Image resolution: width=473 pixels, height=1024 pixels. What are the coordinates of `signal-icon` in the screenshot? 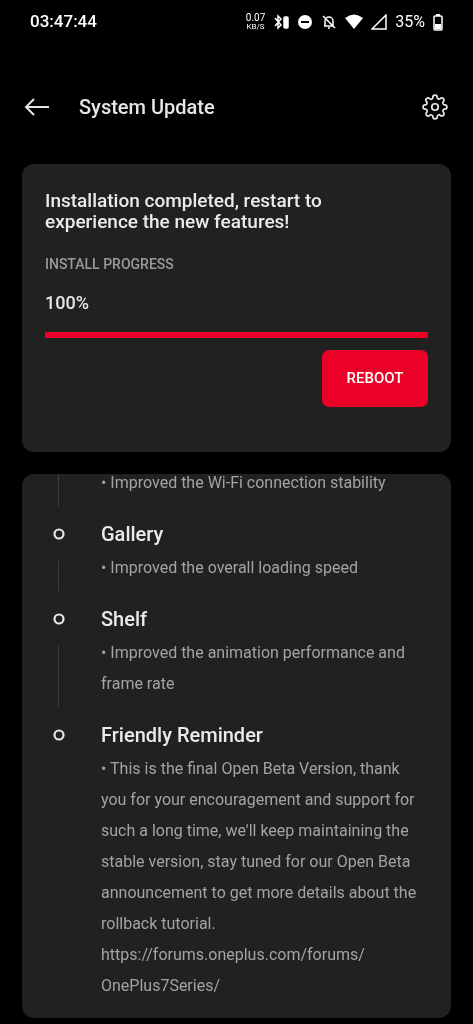 It's located at (379, 22).